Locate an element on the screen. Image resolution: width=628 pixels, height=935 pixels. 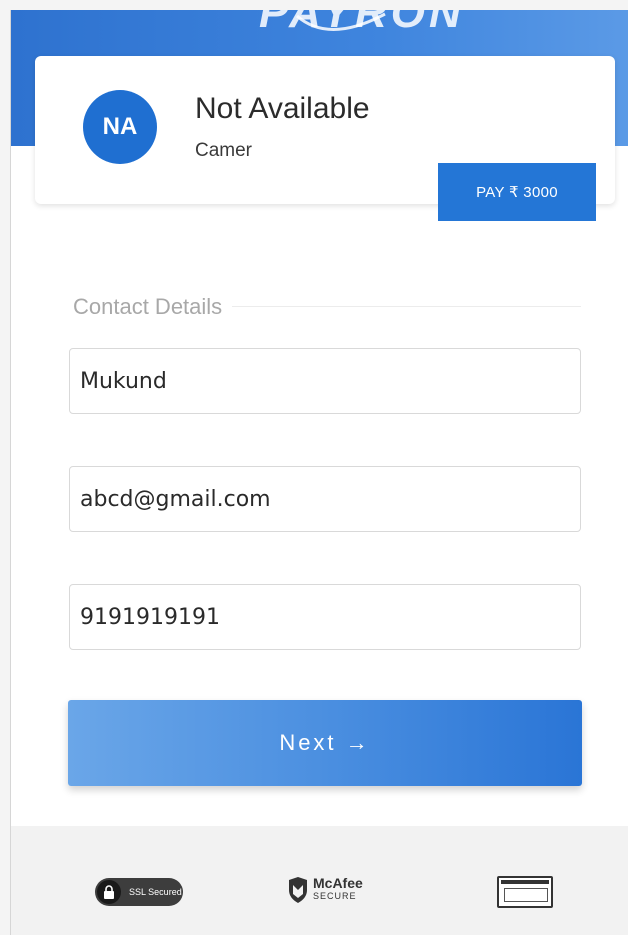
ssl-secured-badge: SSL Secured is located at coordinates (139, 892).